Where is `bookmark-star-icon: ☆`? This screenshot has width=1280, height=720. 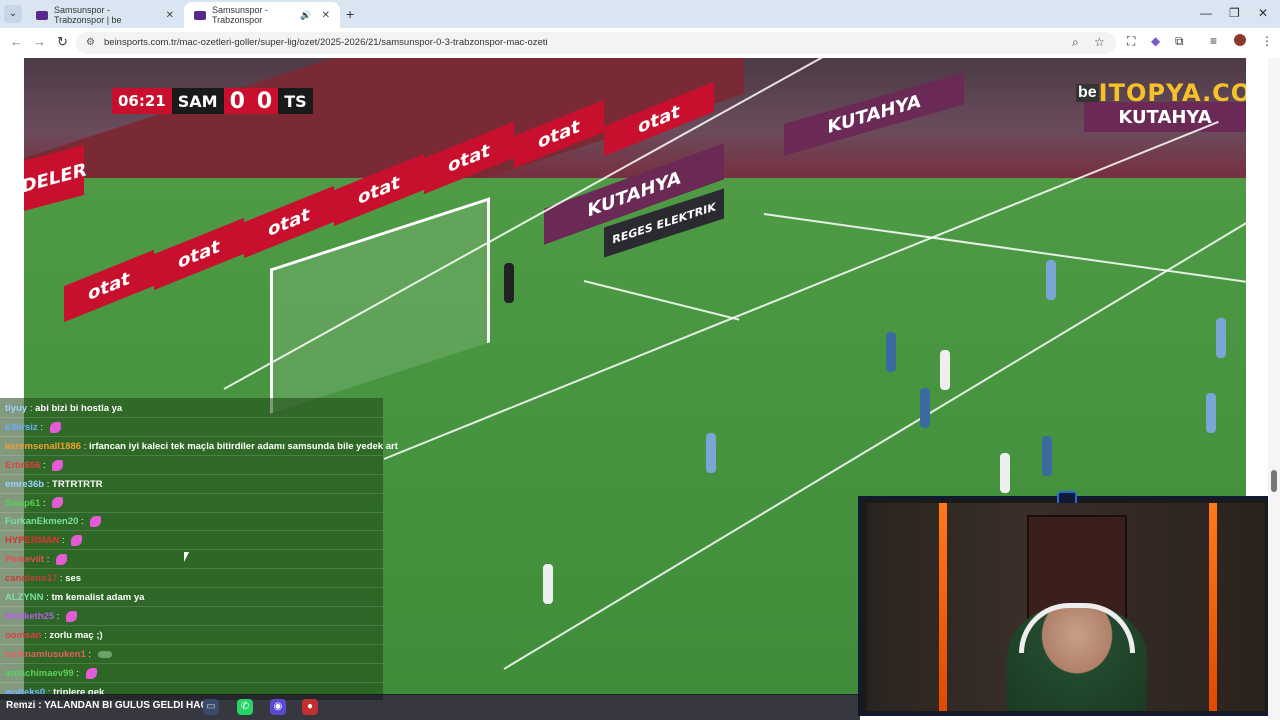 bookmark-star-icon: ☆ is located at coordinates (1099, 42).